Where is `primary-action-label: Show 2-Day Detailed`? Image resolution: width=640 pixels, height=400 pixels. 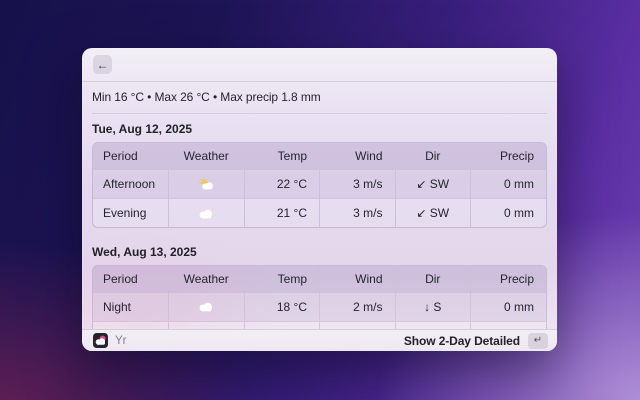
primary-action-label: Show 2-Day Detailed is located at coordinates (462, 341).